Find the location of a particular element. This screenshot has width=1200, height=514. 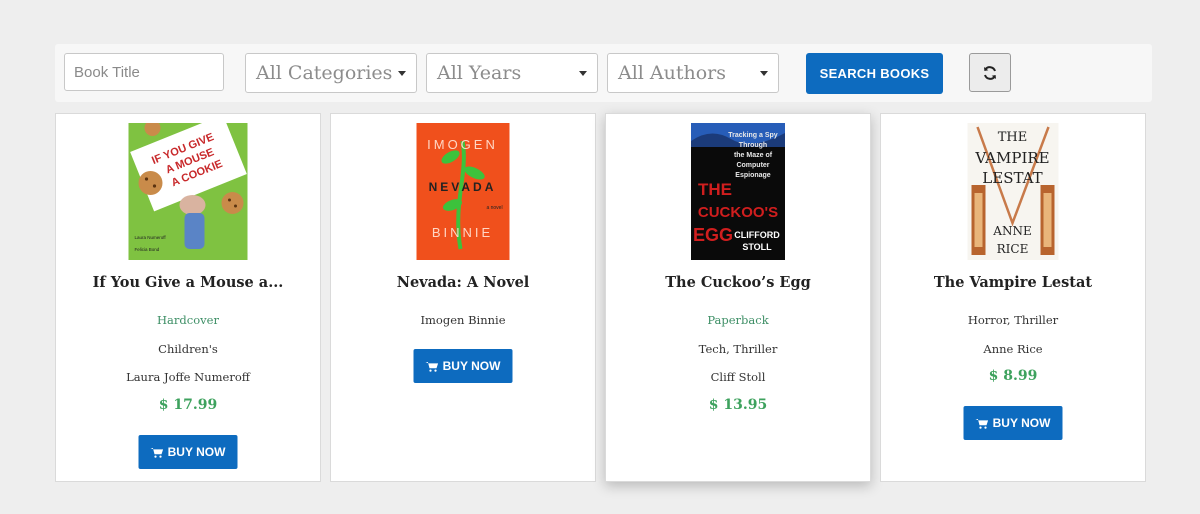

refresh-icon is located at coordinates (990, 72).